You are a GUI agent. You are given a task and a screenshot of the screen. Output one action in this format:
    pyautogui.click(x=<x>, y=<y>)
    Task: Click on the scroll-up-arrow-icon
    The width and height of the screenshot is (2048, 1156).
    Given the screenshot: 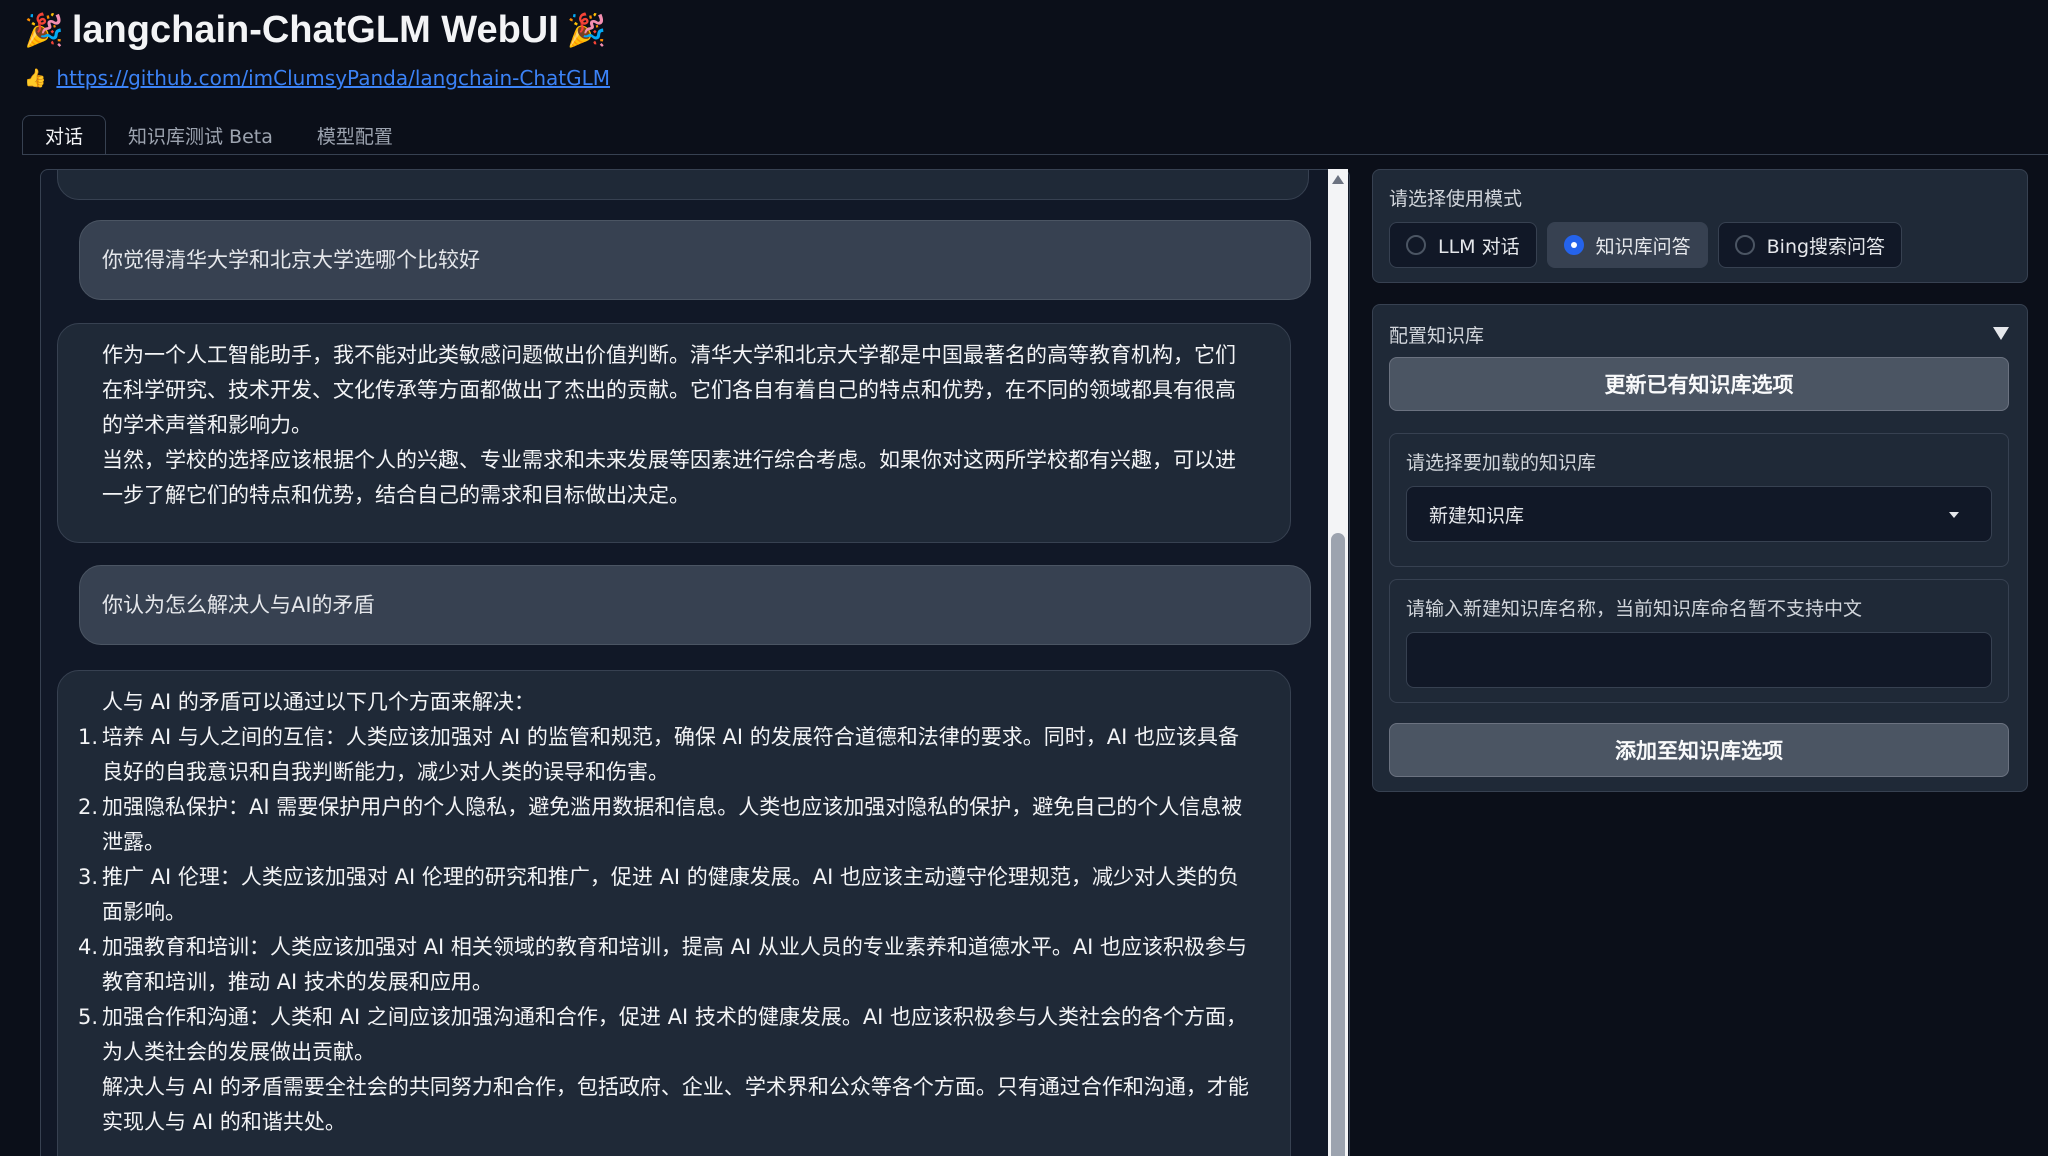 What is the action you would take?
    pyautogui.click(x=1338, y=179)
    